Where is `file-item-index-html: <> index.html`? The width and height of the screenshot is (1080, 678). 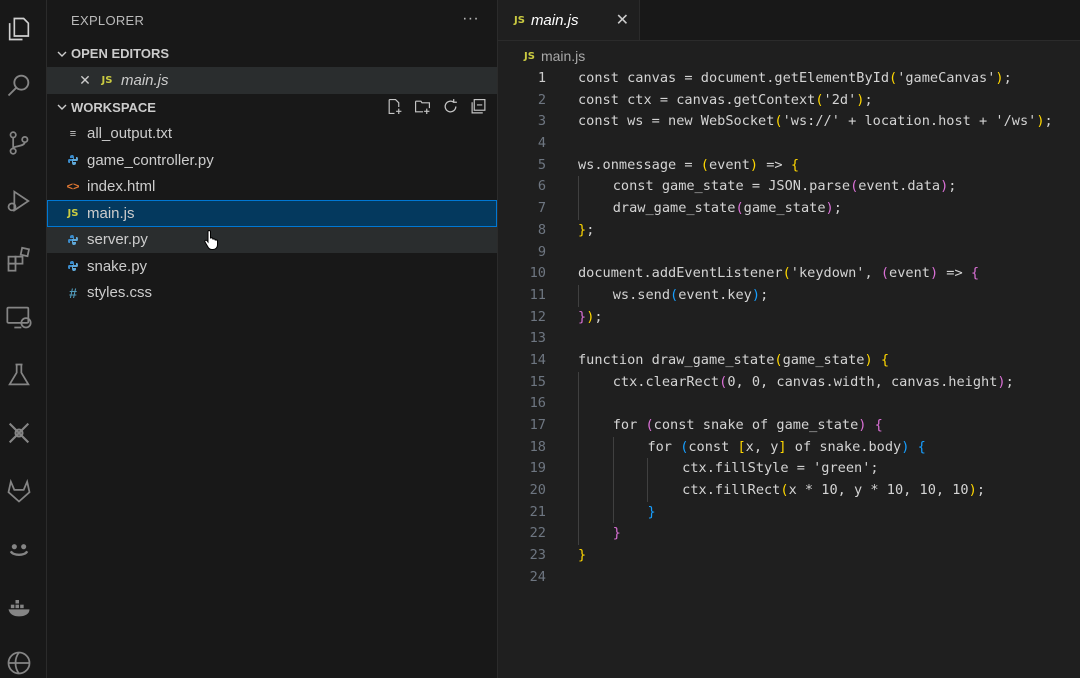 file-item-index-html: <> index.html is located at coordinates (272, 187).